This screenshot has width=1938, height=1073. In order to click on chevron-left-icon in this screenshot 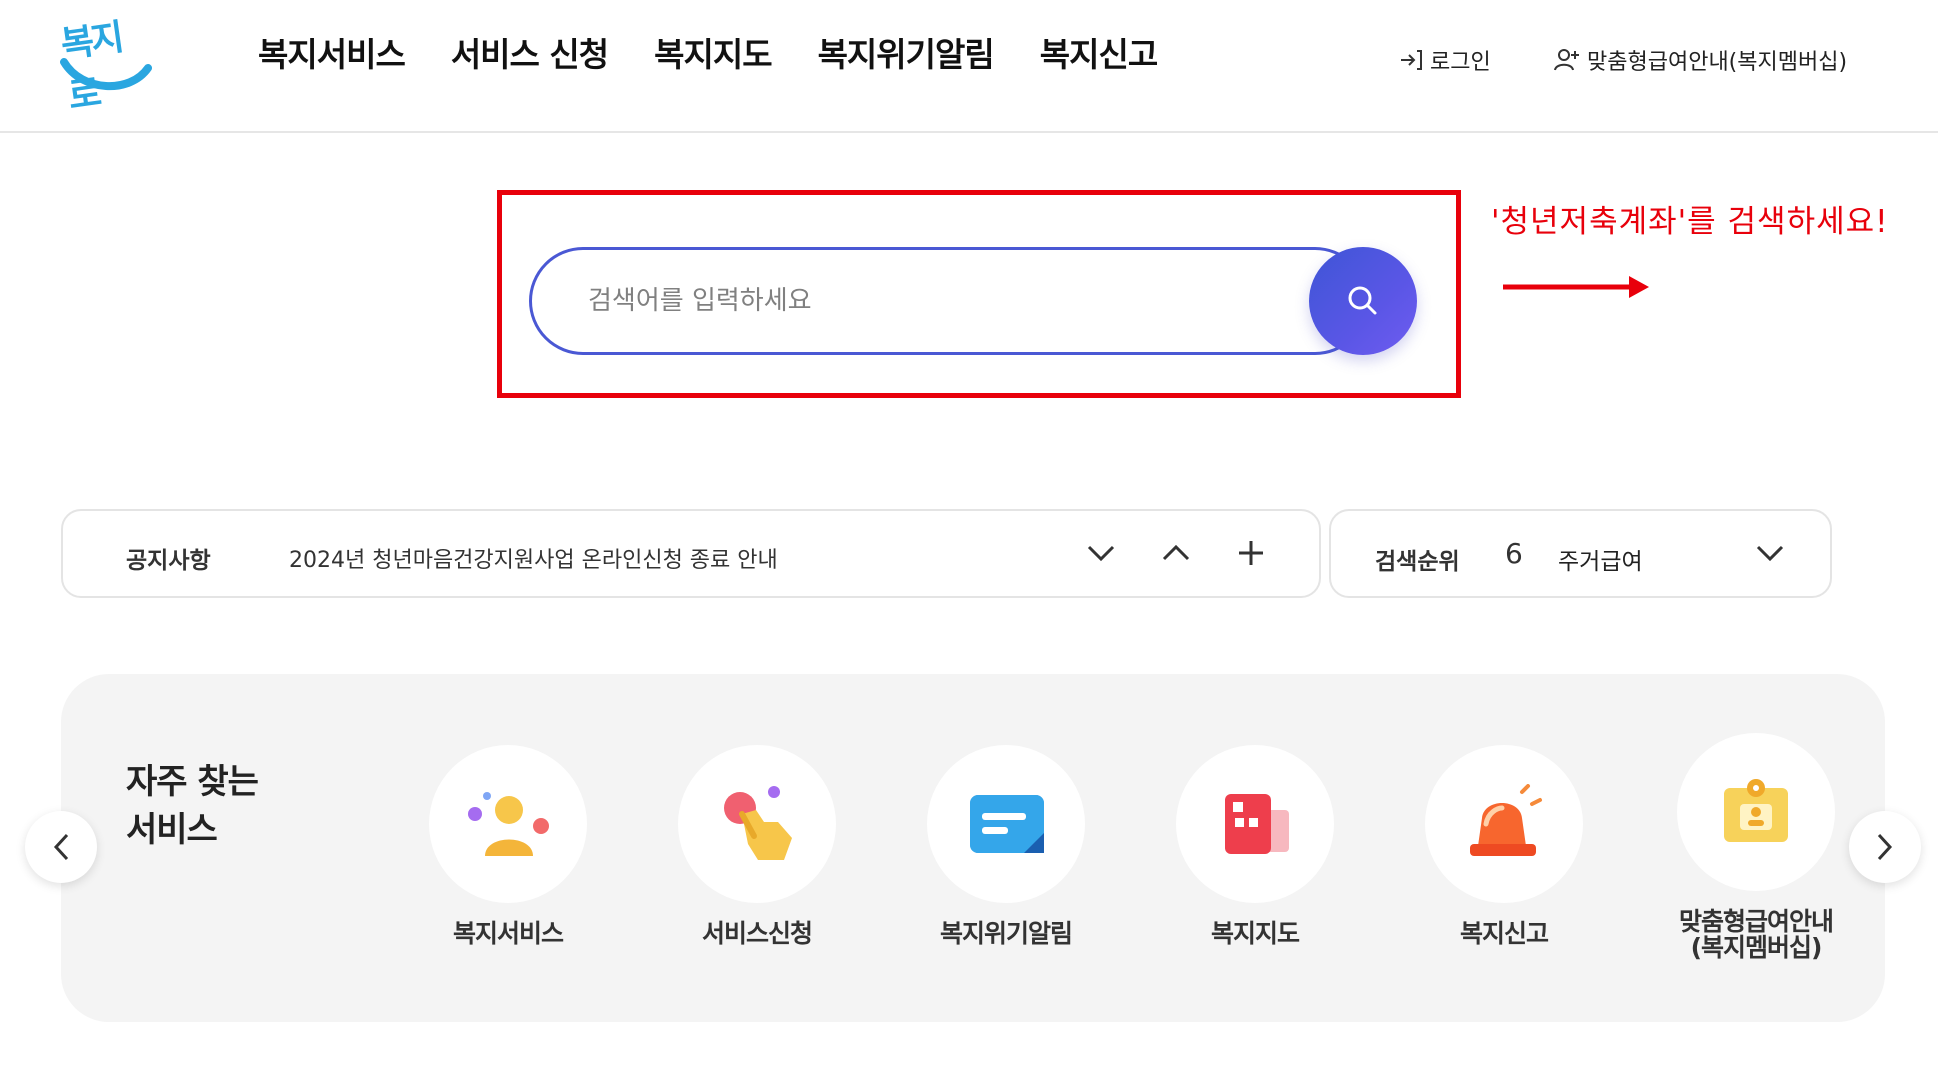, I will do `click(61, 847)`.